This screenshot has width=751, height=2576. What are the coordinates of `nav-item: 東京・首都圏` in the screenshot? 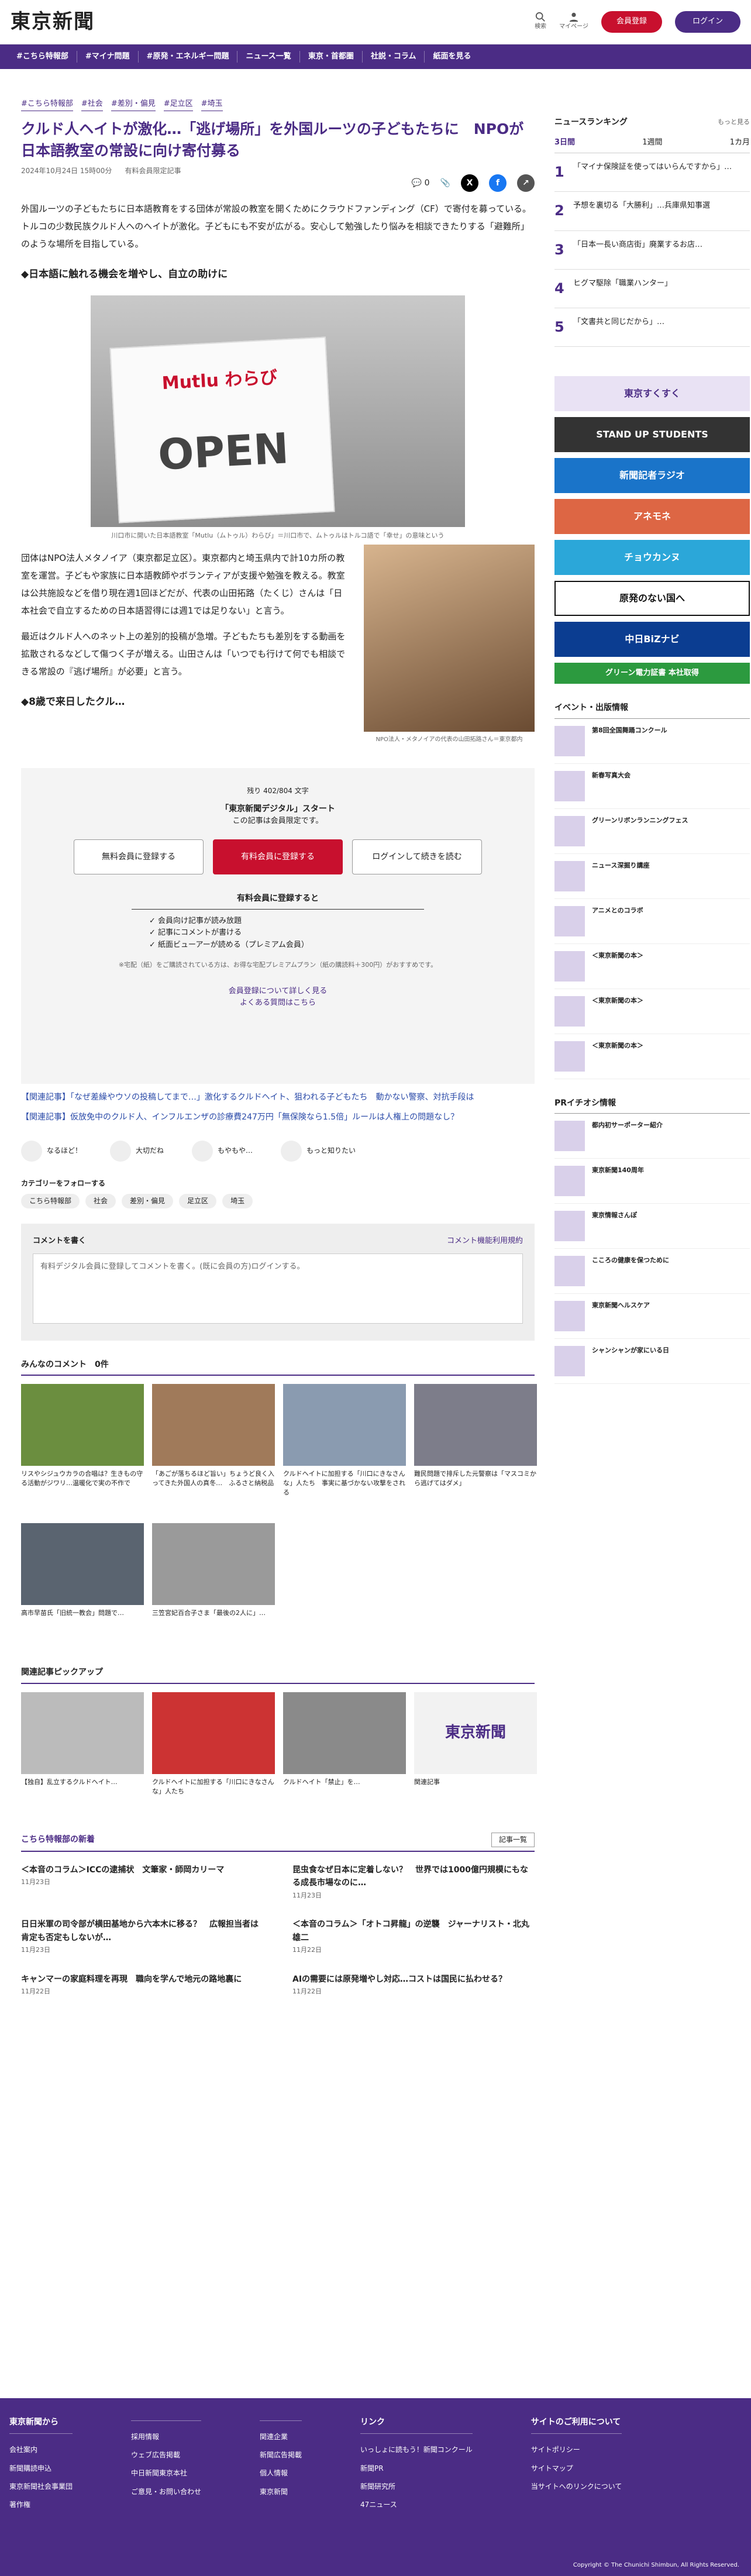 It's located at (331, 56).